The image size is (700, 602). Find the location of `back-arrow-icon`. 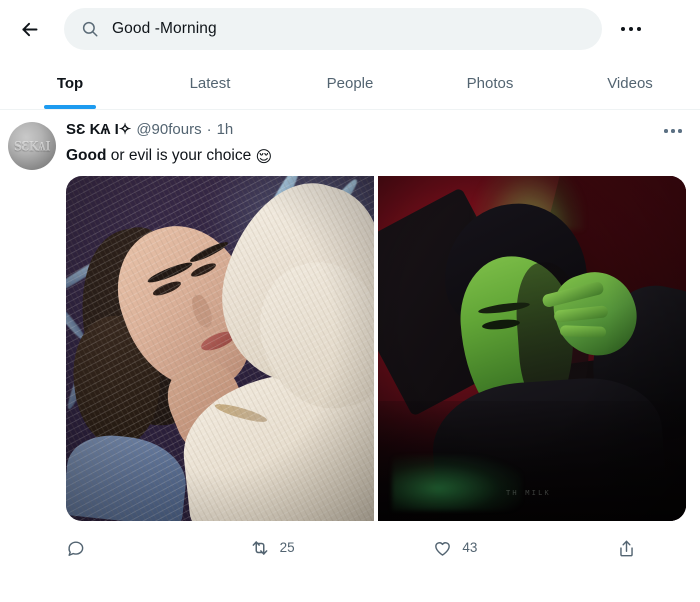

back-arrow-icon is located at coordinates (29, 29).